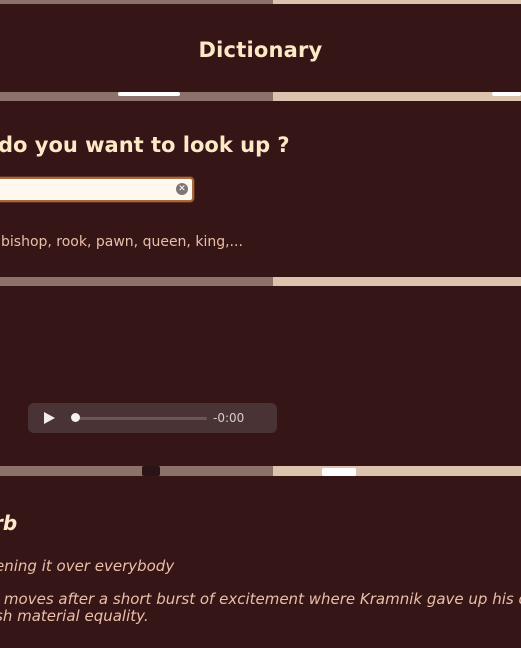 This screenshot has height=648, width=521. I want to click on search-input, so click(83, 189).